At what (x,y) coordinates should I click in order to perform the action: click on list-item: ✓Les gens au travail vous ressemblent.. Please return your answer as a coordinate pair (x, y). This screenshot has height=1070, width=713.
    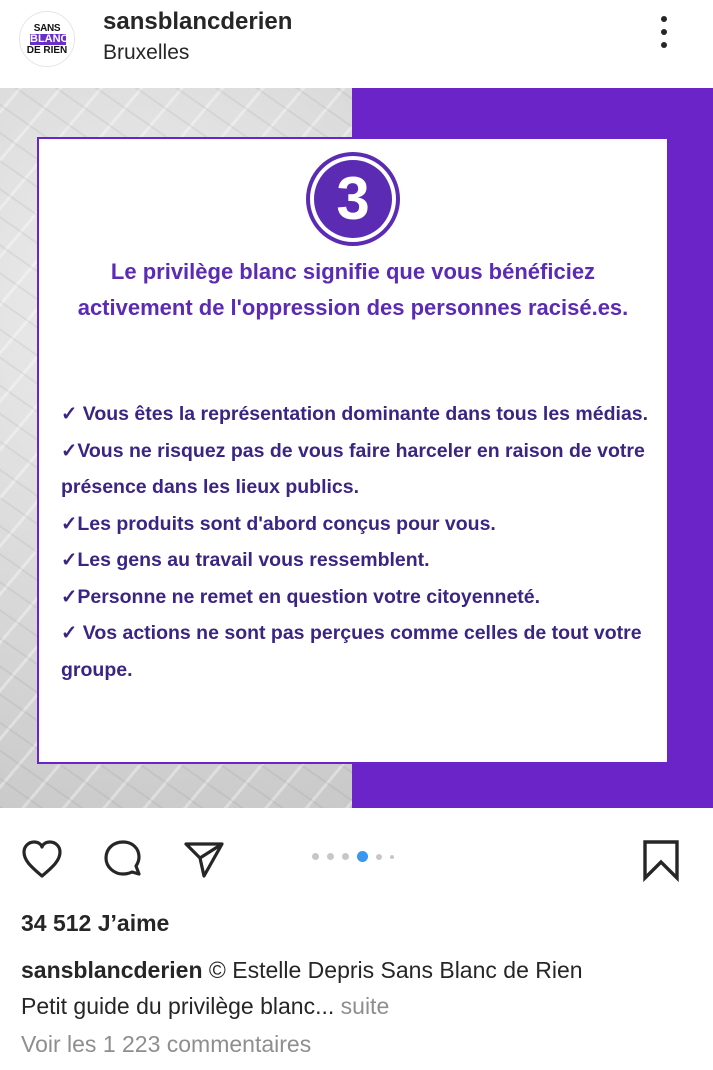
    Looking at the image, I should click on (245, 560).